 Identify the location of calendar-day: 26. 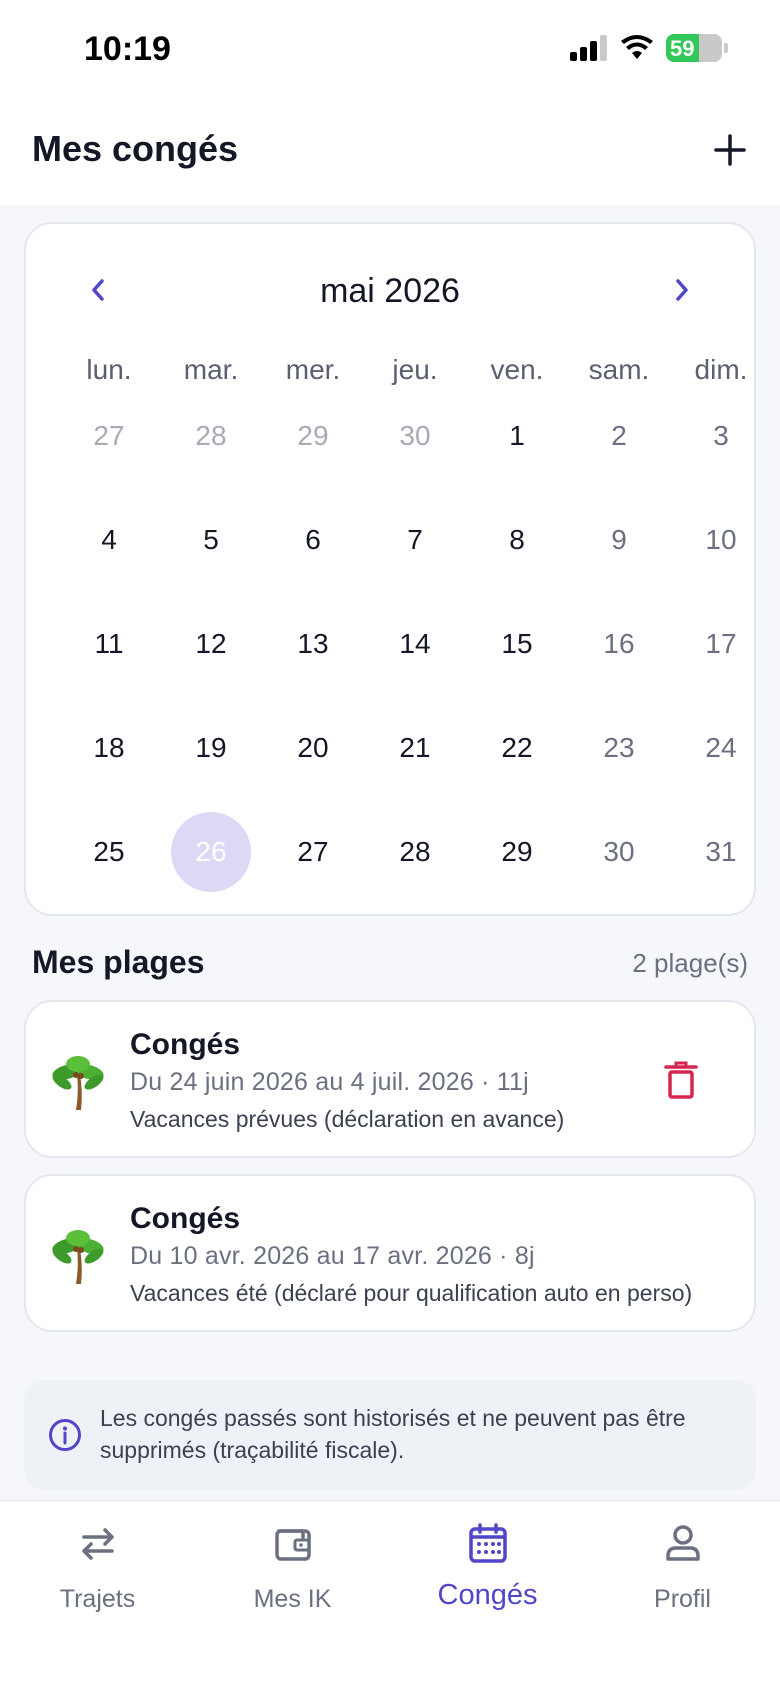
(211, 852).